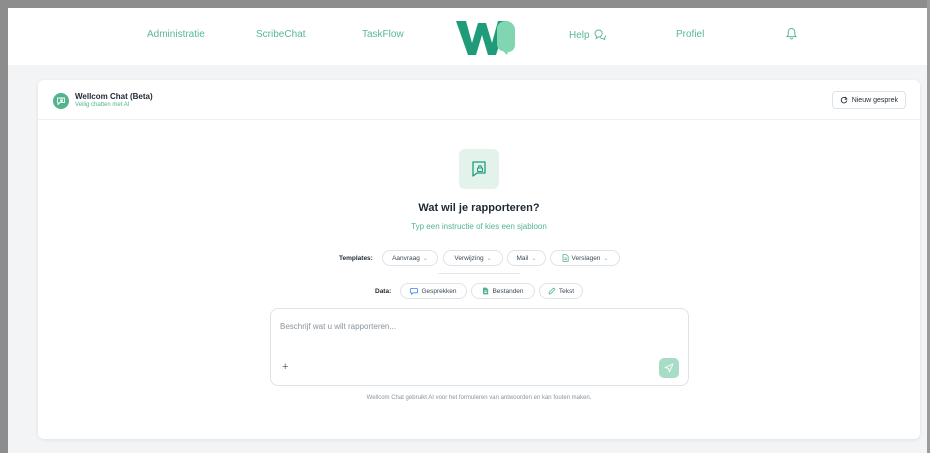 This screenshot has width=930, height=453. Describe the element at coordinates (566, 291) in the screenshot. I see `data-chip-label: Tekst` at that location.